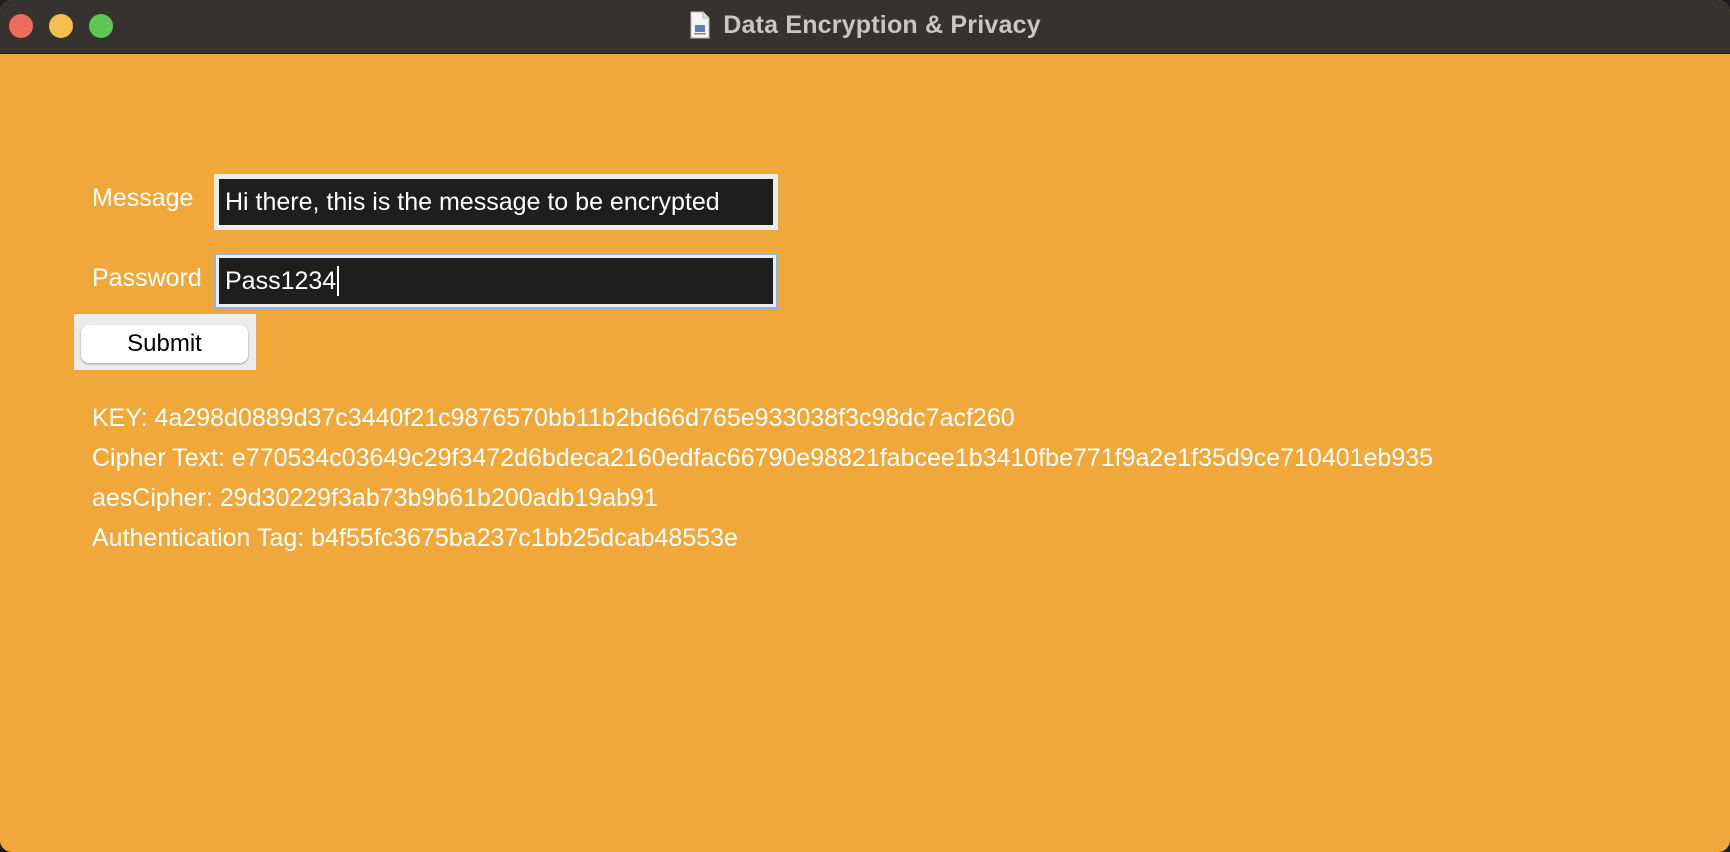 Image resolution: width=1730 pixels, height=852 pixels. I want to click on text-caret, so click(338, 281).